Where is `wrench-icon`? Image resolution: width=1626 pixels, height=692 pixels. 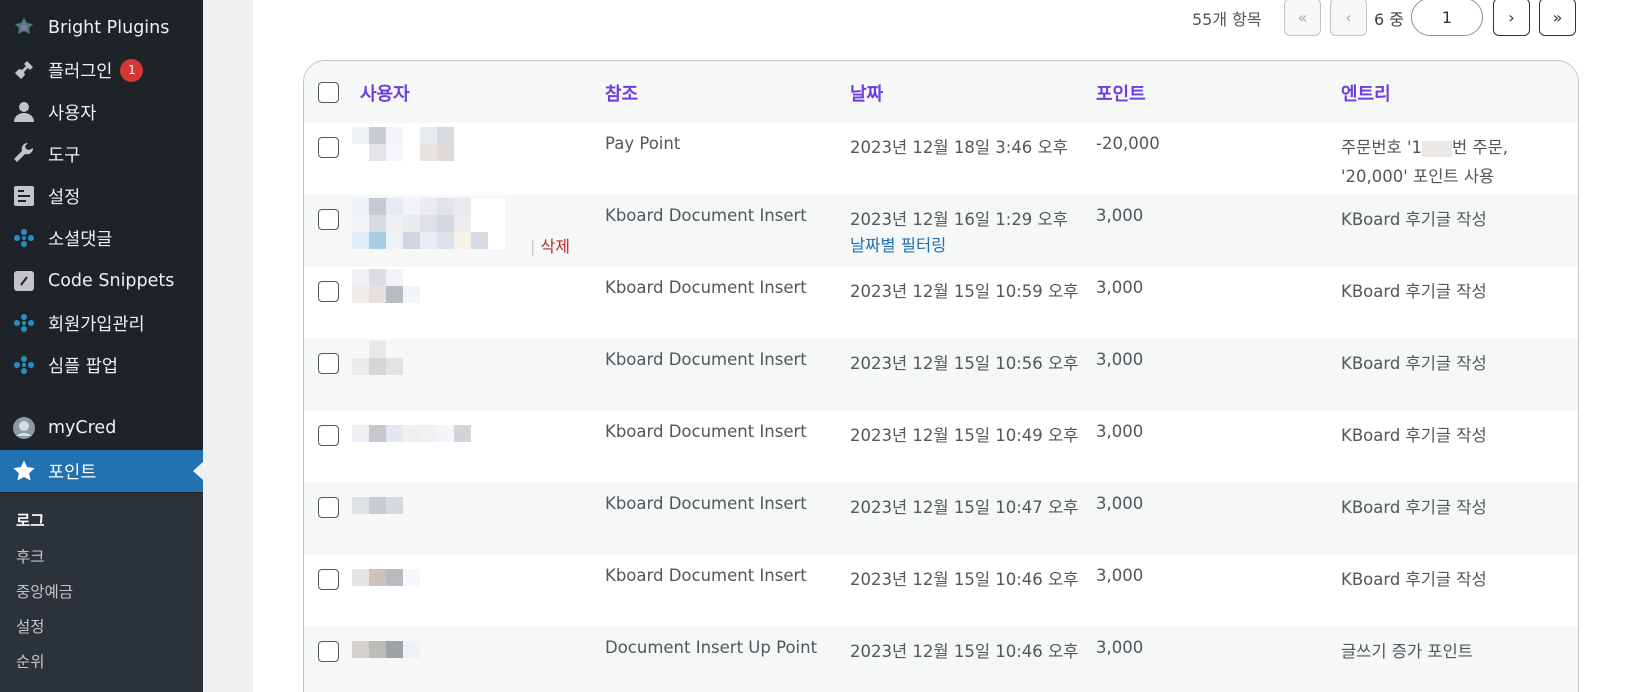
wrench-icon is located at coordinates (24, 154).